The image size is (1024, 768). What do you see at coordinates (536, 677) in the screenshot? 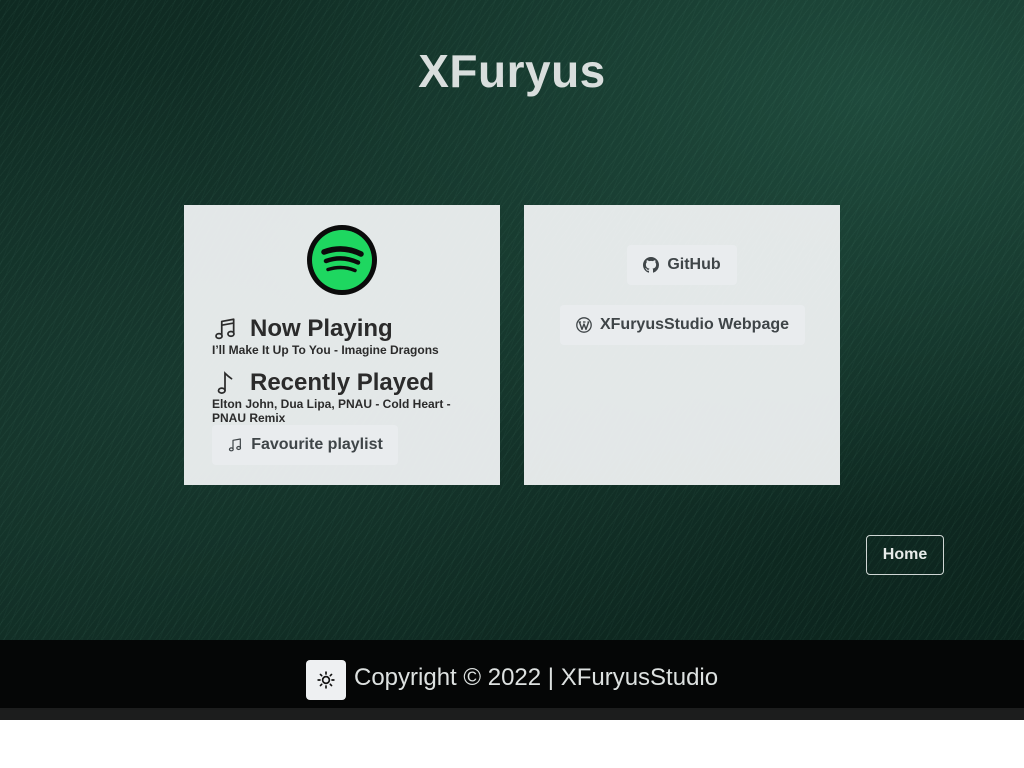
I see `copyright-text: Copyright © 2022 | XFuryusStudio` at bounding box center [536, 677].